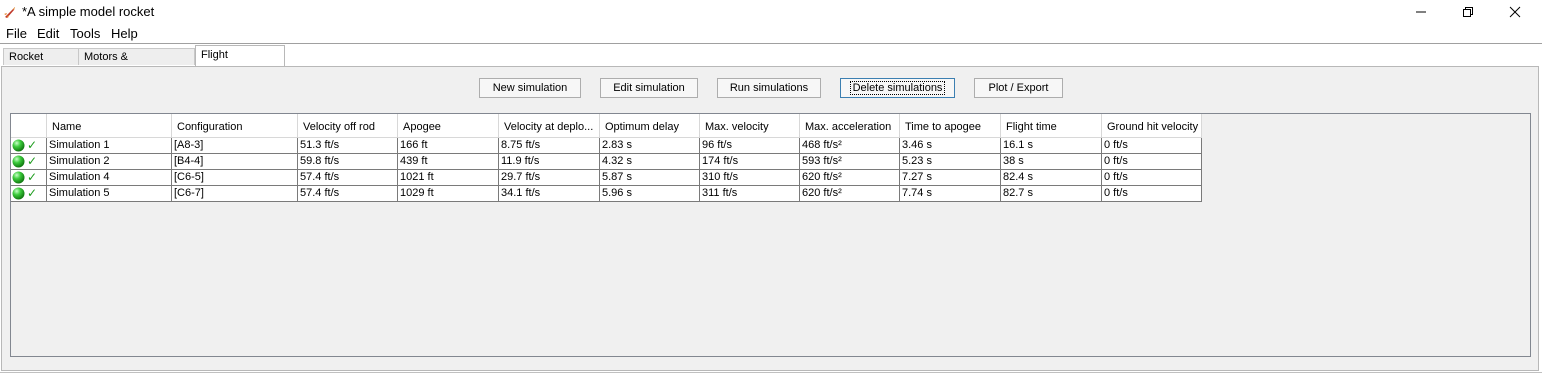  Describe the element at coordinates (448, 194) in the screenshot. I see `apogee-cell: 1029 ft` at that location.